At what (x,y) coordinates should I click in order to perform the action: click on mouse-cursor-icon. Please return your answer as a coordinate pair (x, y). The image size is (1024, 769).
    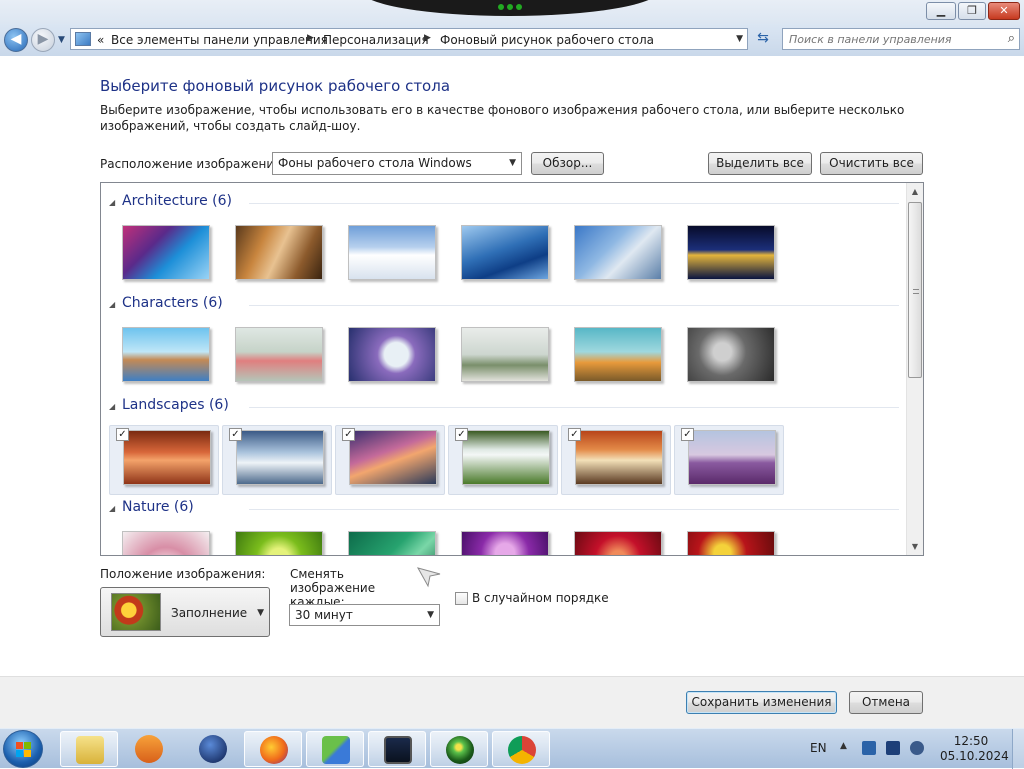
    Looking at the image, I should click on (428, 577).